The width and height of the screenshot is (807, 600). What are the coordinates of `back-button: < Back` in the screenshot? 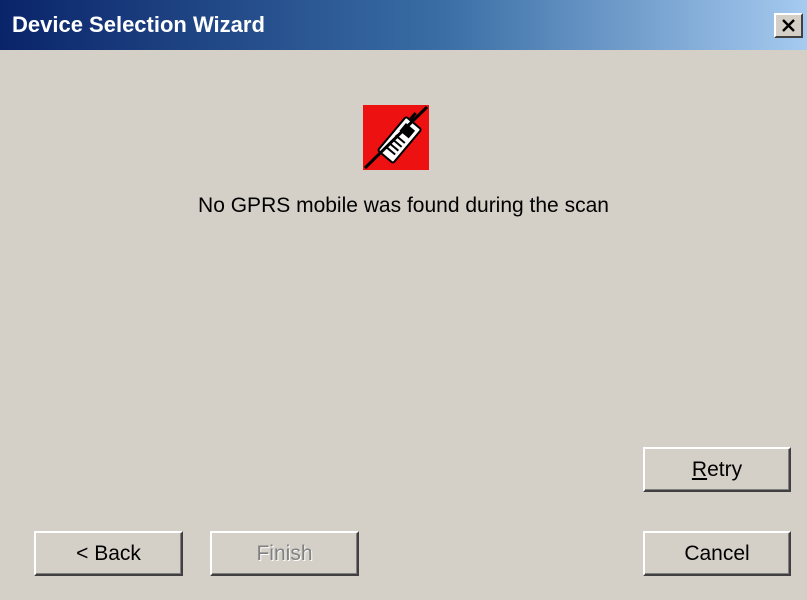 It's located at (108, 553).